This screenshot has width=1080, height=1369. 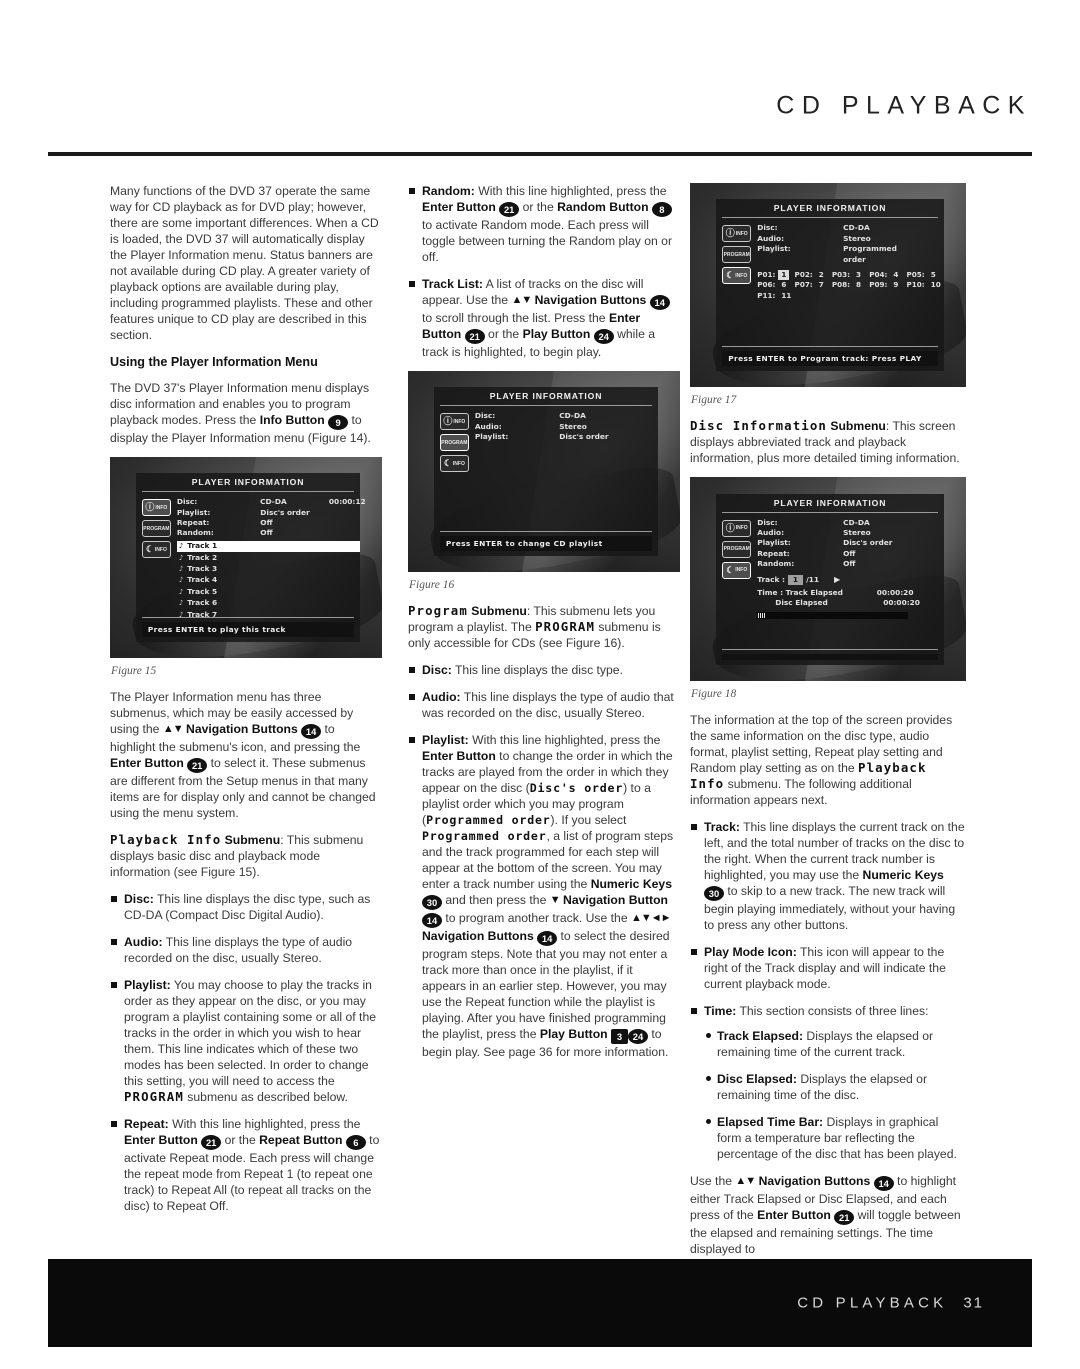 I want to click on step-track: 2, so click(x=821, y=274).